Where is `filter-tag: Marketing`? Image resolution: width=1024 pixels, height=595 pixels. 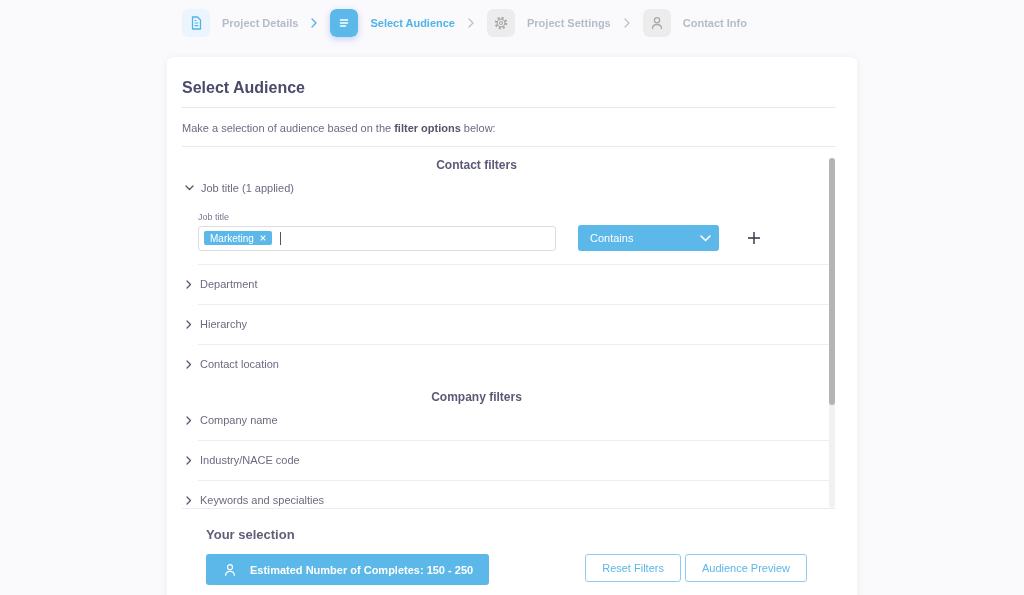
filter-tag: Marketing is located at coordinates (238, 238).